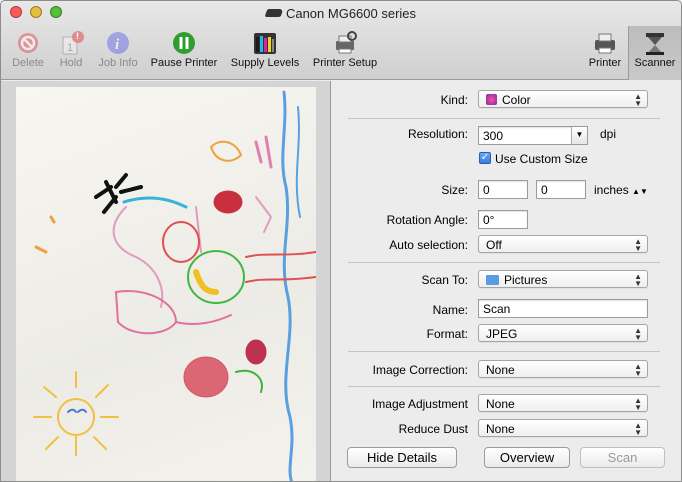 The image size is (682, 482). I want to click on scan-to-popup: Pictures ▲ ▼, so click(563, 279).